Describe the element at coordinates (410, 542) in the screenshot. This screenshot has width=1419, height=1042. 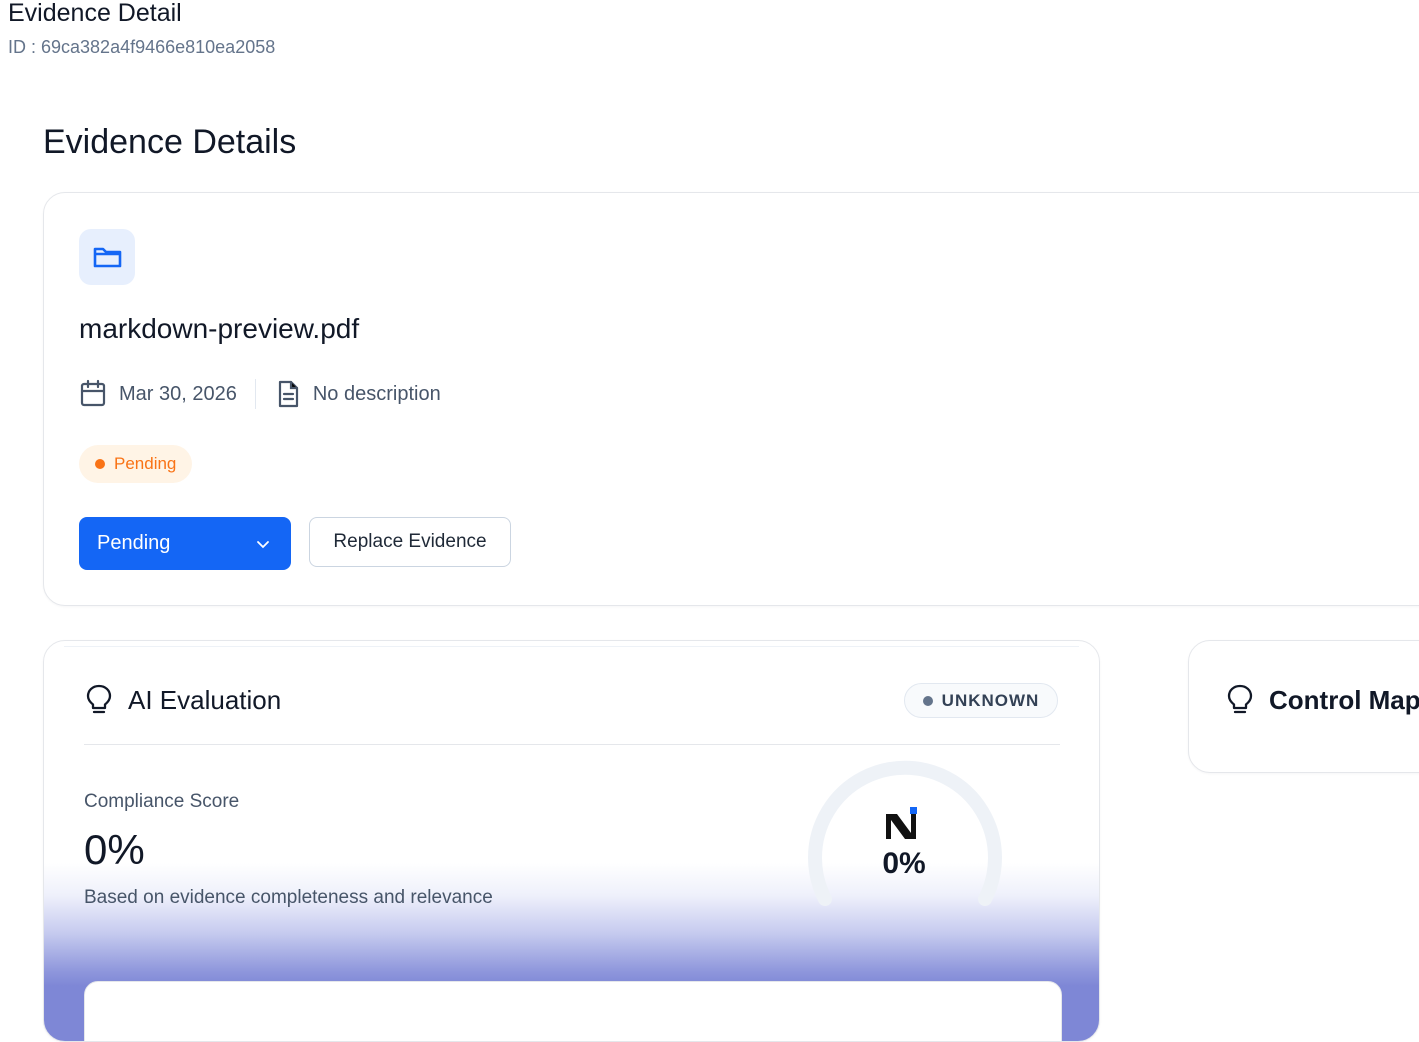
I see `replace-evidence-button: Replace Evidence` at that location.